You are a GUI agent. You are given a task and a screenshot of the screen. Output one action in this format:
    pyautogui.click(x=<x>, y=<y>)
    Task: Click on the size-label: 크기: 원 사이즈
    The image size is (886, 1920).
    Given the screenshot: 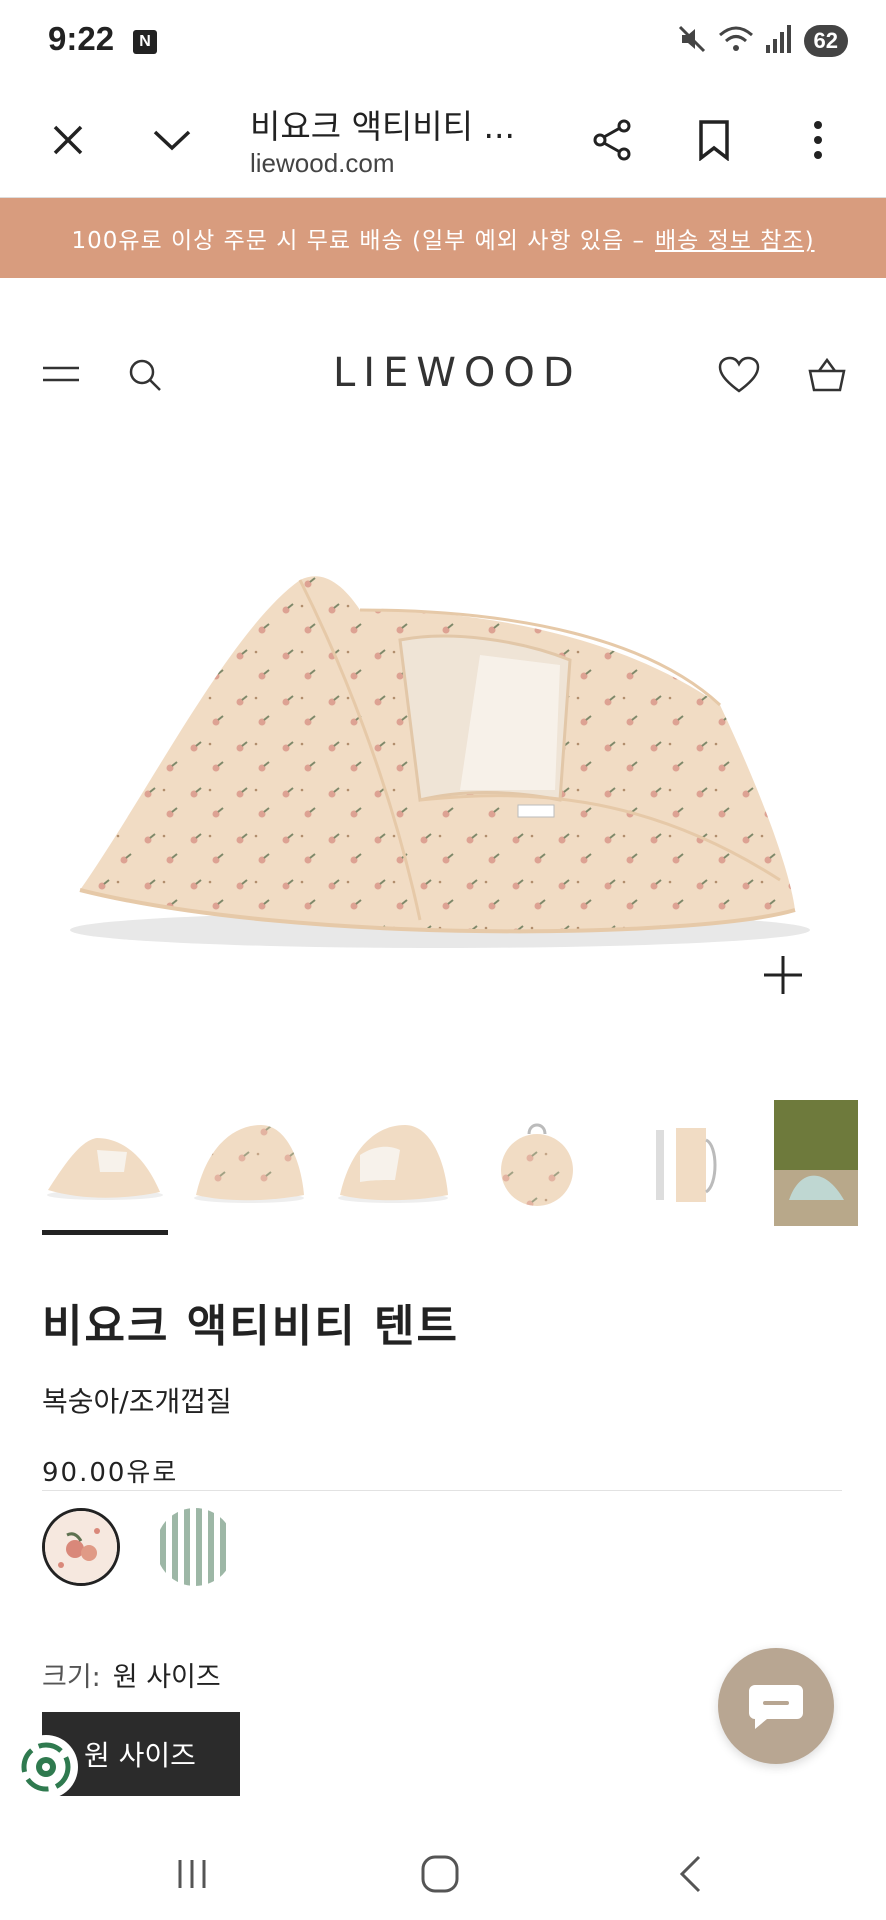 What is the action you would take?
    pyautogui.click(x=131, y=1674)
    